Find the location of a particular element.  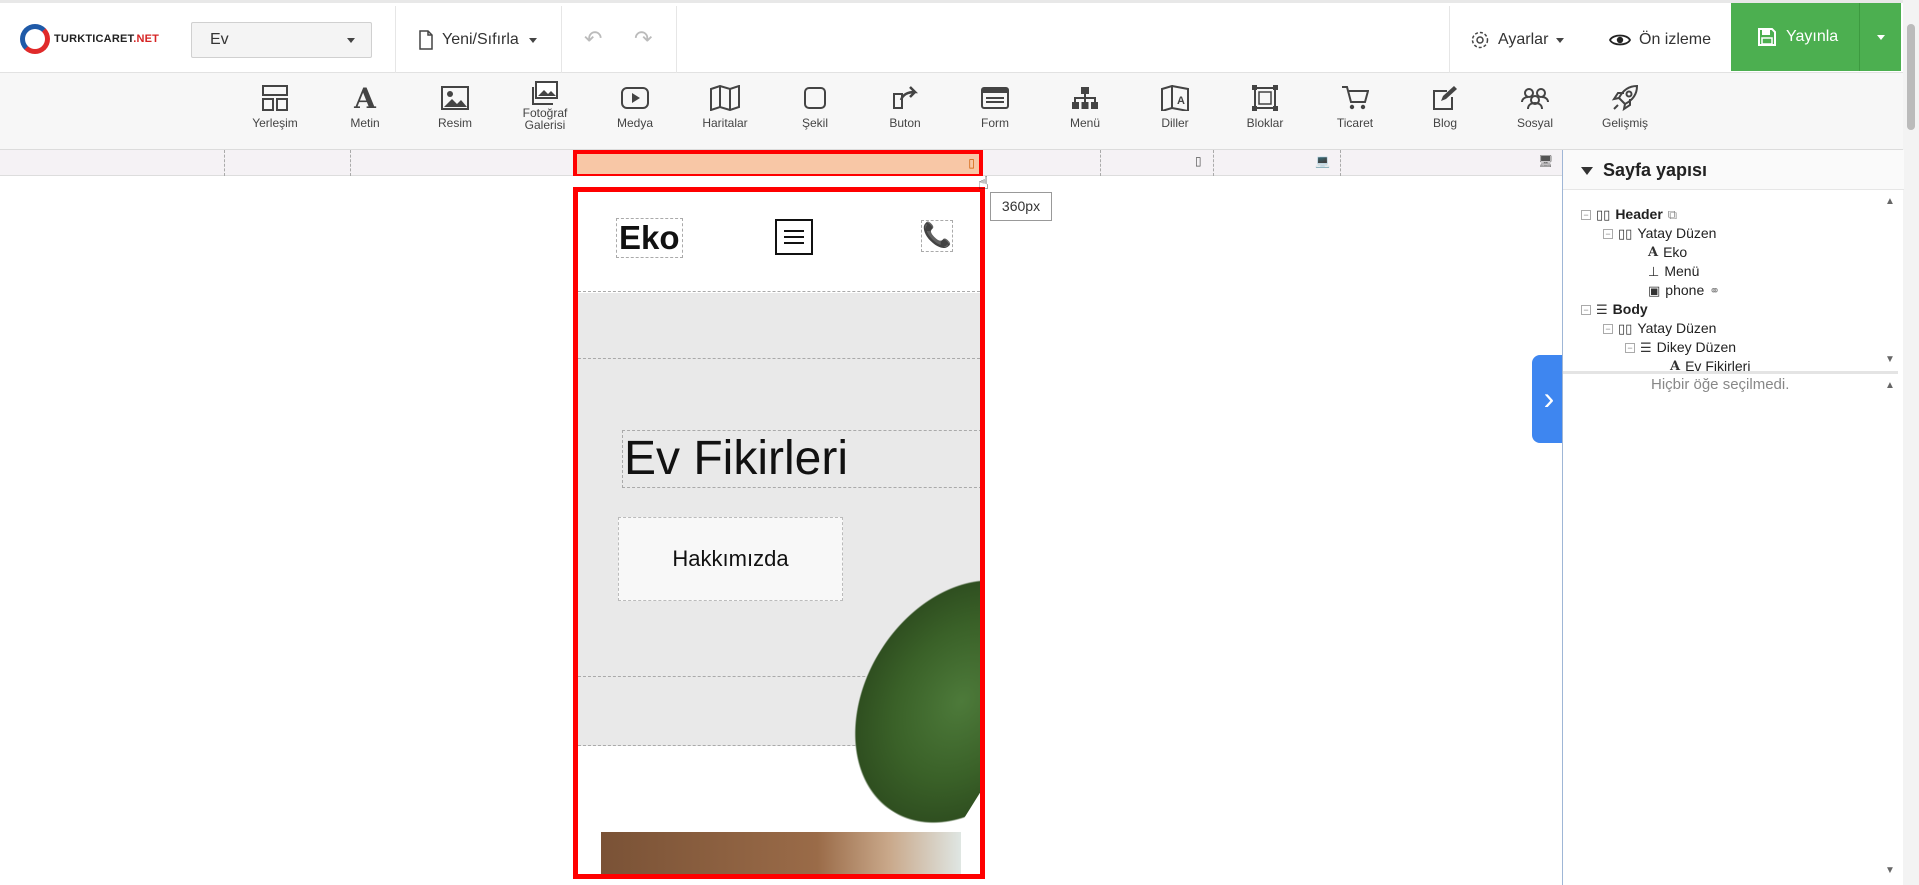

settings-label: Ayarlar is located at coordinates (1523, 39).